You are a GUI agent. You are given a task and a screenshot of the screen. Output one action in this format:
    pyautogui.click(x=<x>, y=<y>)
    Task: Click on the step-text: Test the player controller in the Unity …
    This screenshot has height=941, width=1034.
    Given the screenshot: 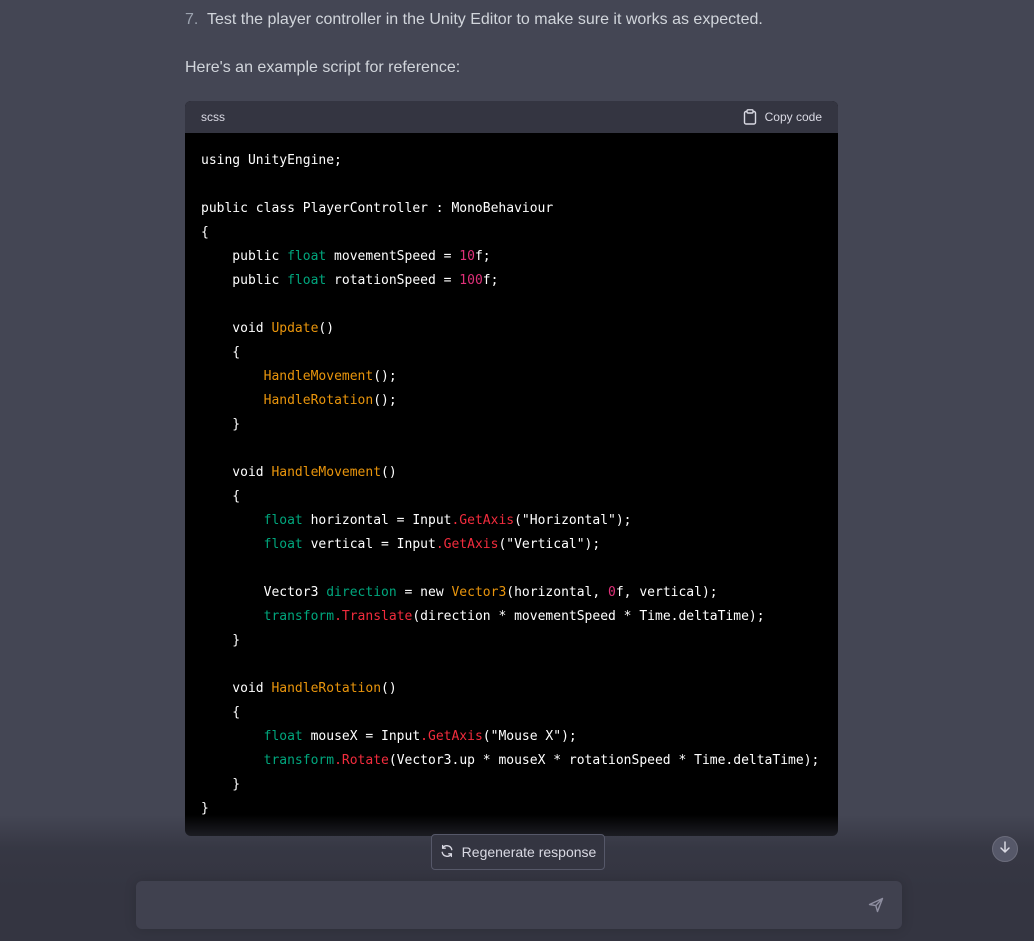 What is the action you would take?
    pyautogui.click(x=485, y=19)
    